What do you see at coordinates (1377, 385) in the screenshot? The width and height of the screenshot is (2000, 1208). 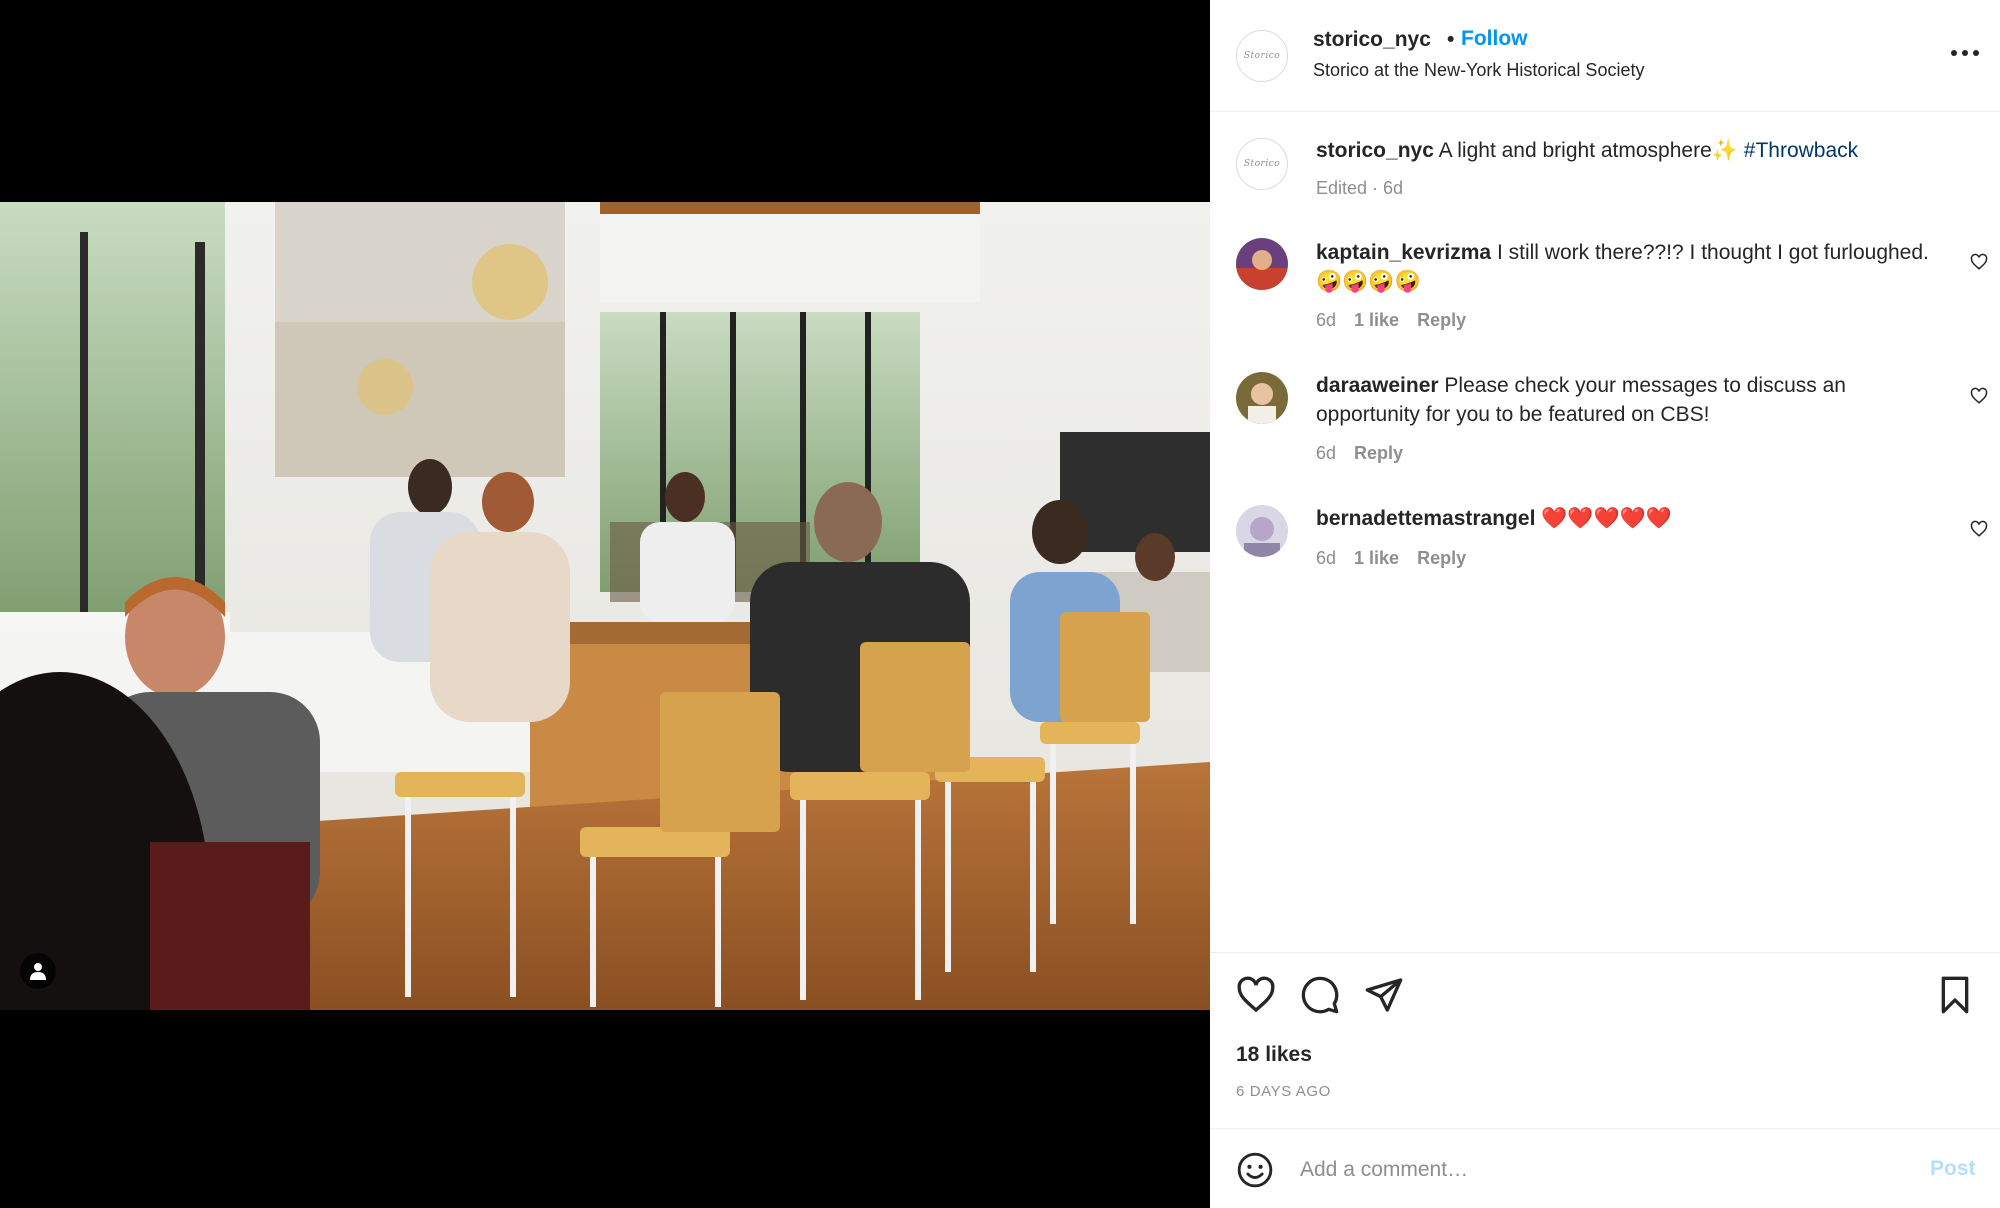 I see `comment-username: daraaweiner` at bounding box center [1377, 385].